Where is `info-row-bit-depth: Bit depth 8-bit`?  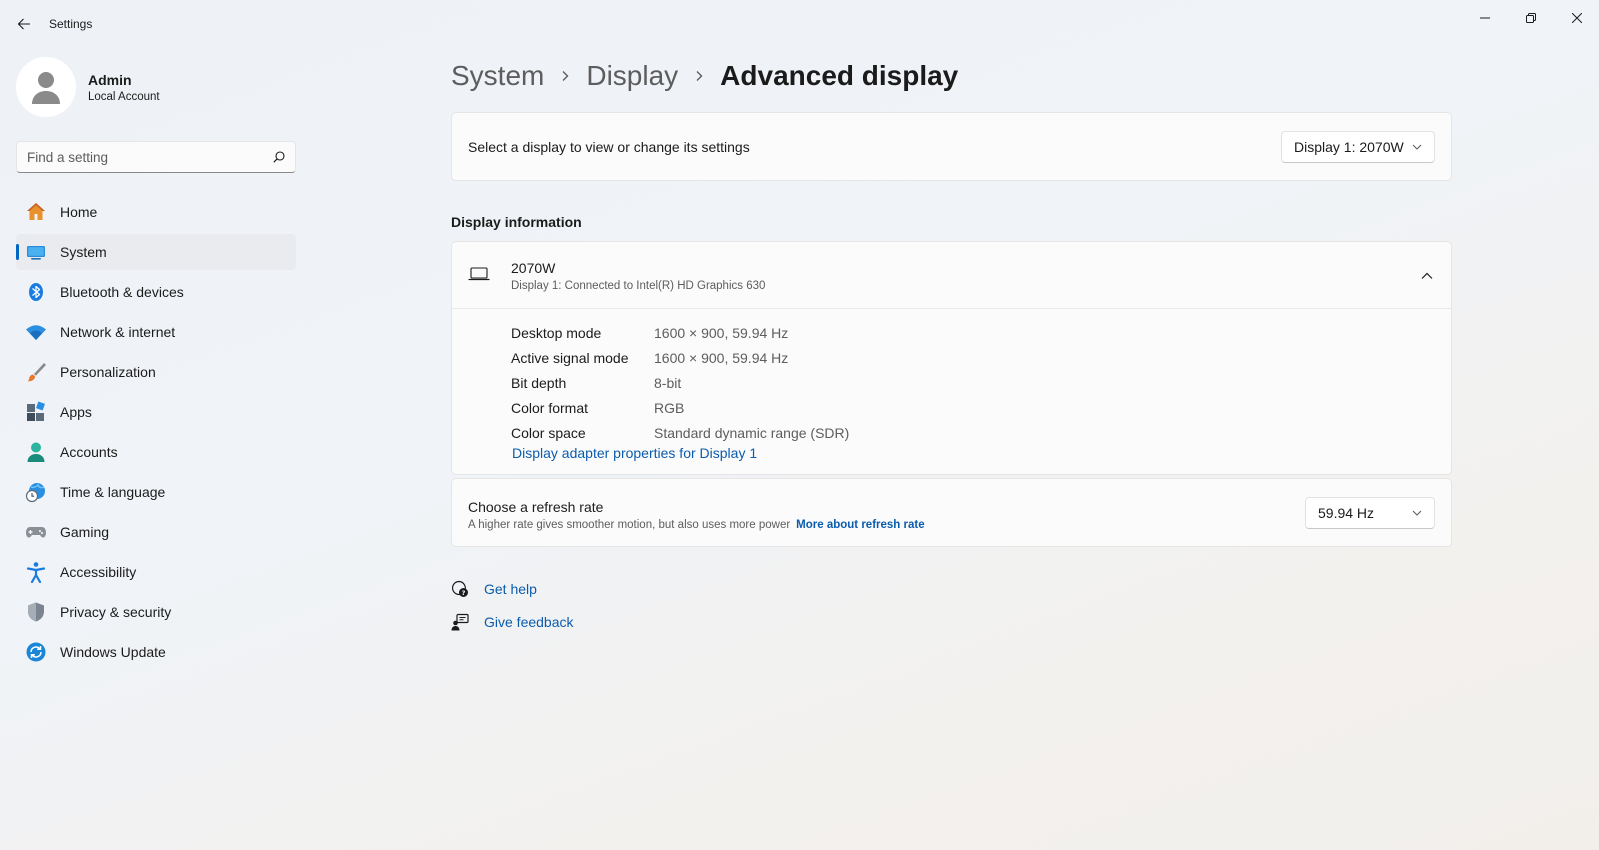 info-row-bit-depth: Bit depth 8-bit is located at coordinates (680, 382).